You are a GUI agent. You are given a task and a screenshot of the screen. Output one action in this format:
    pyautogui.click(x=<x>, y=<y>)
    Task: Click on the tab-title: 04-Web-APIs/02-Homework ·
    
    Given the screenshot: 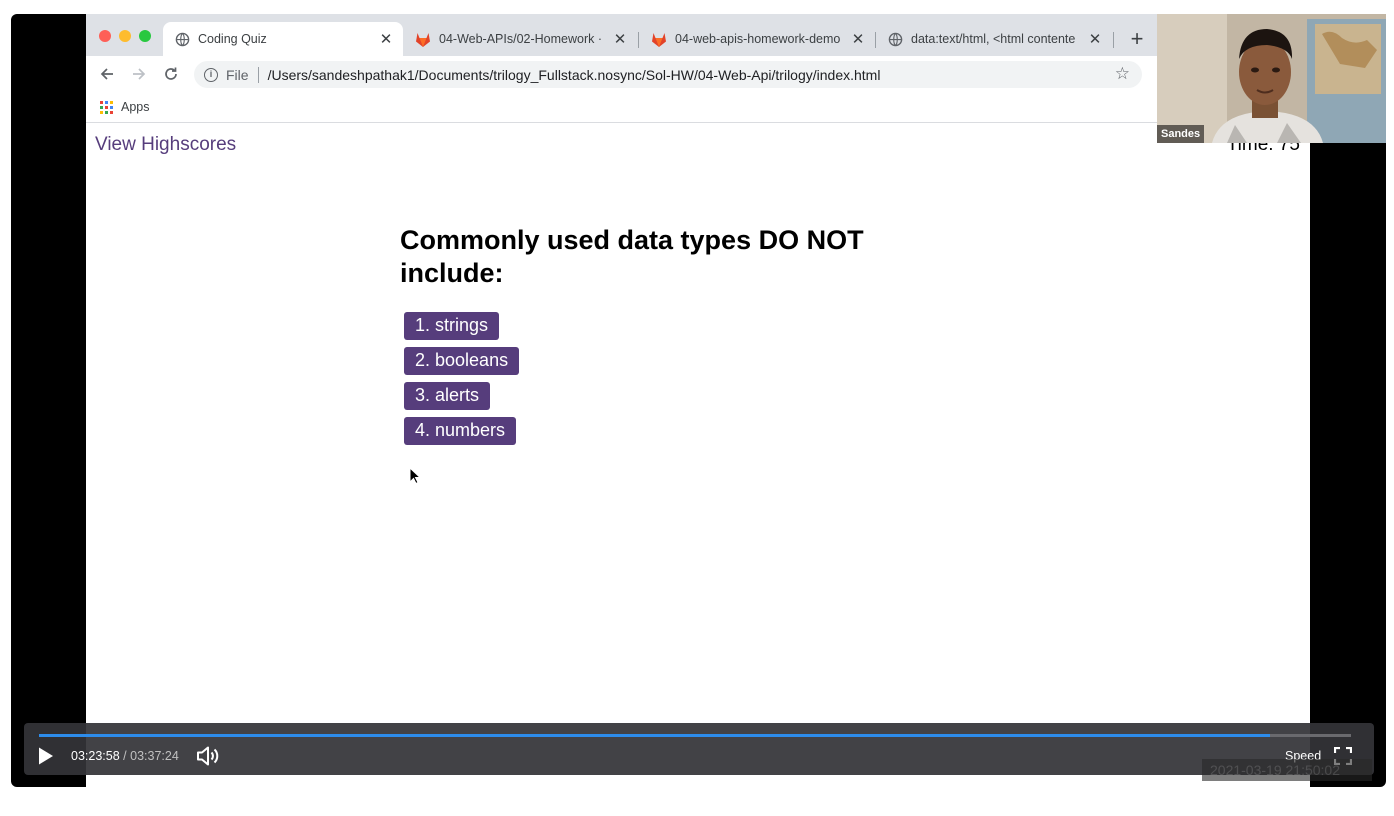 What is the action you would take?
    pyautogui.click(x=521, y=39)
    